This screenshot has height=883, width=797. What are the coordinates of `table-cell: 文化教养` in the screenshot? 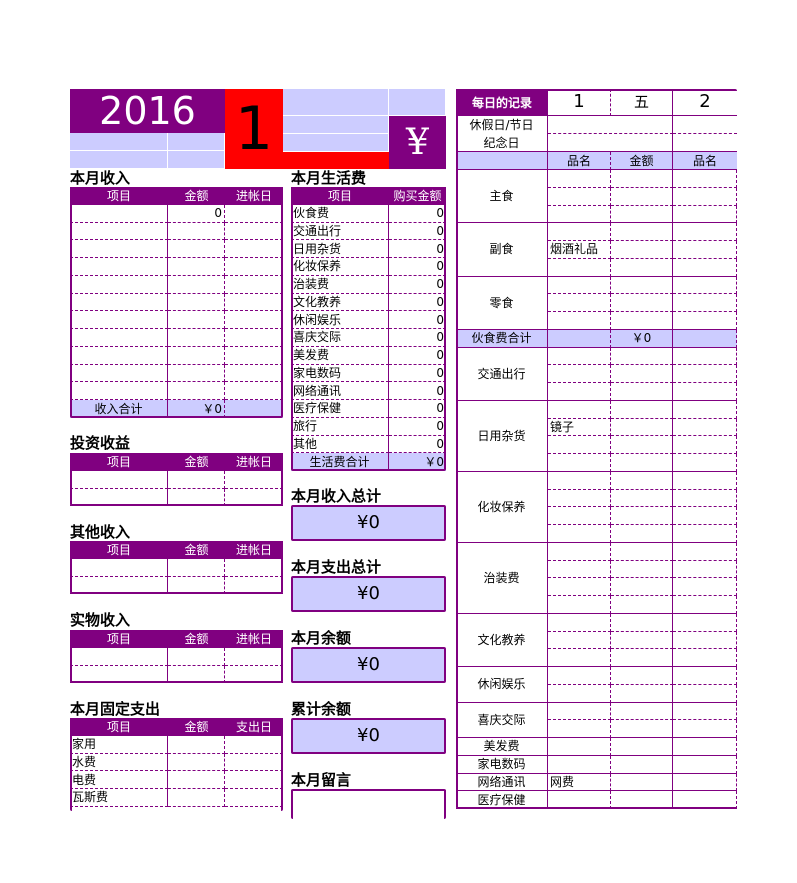 It's located at (340, 302).